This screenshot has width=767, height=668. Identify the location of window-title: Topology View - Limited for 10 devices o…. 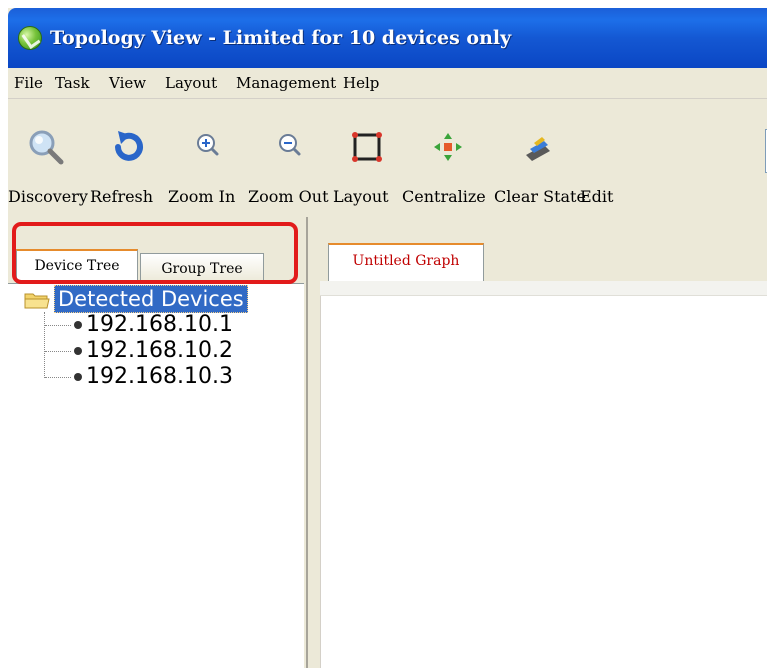
(281, 38).